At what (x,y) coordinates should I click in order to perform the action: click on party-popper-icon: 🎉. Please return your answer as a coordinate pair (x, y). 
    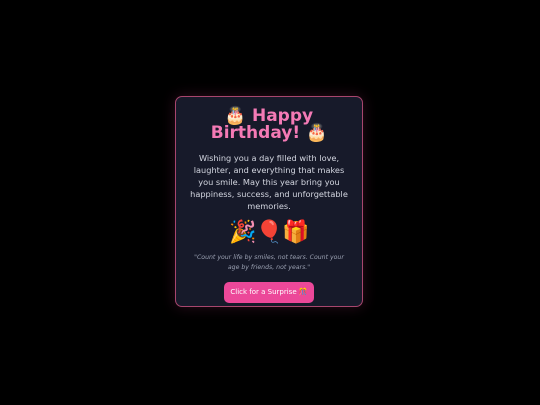
    Looking at the image, I should click on (242, 232).